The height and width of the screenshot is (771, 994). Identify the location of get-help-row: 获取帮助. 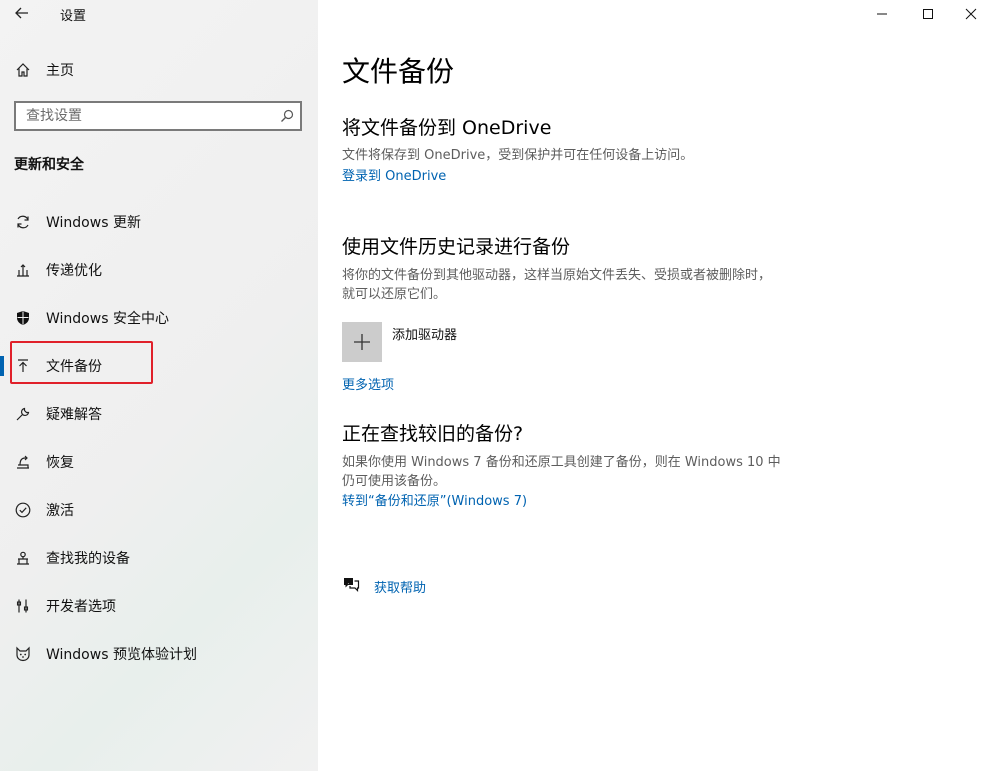
(384, 586).